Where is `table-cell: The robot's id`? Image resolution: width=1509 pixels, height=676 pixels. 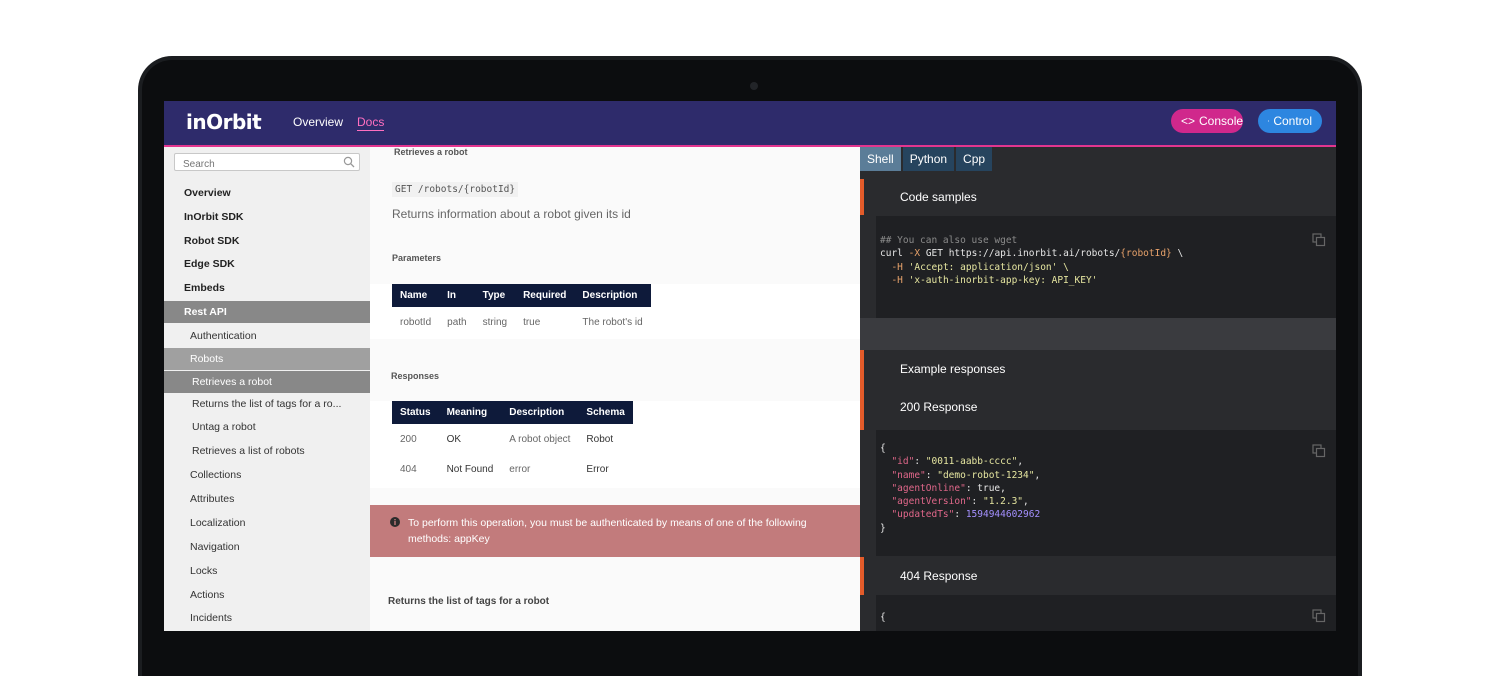
table-cell: The robot's id is located at coordinates (612, 322).